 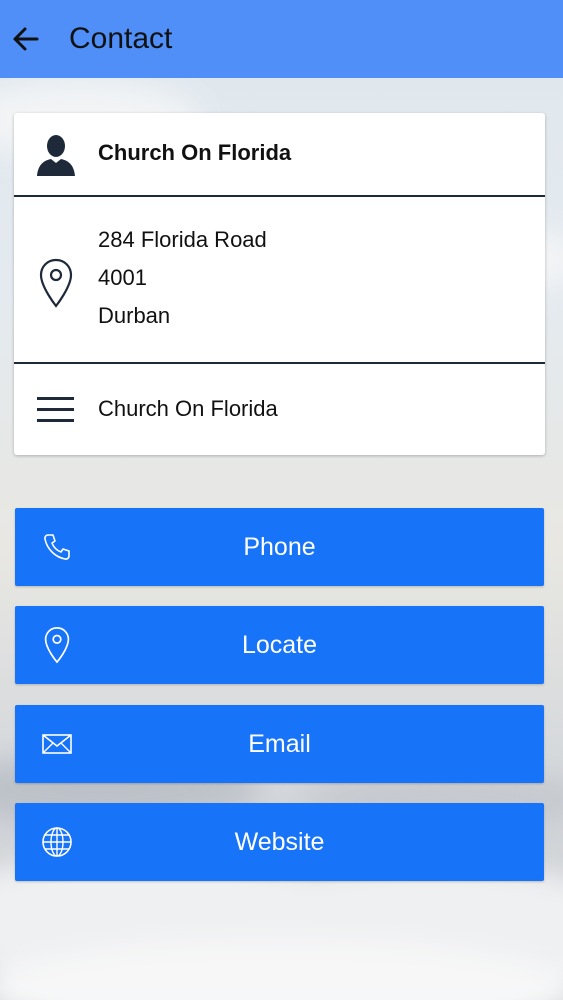 What do you see at coordinates (57, 547) in the screenshot?
I see `phone-icon` at bounding box center [57, 547].